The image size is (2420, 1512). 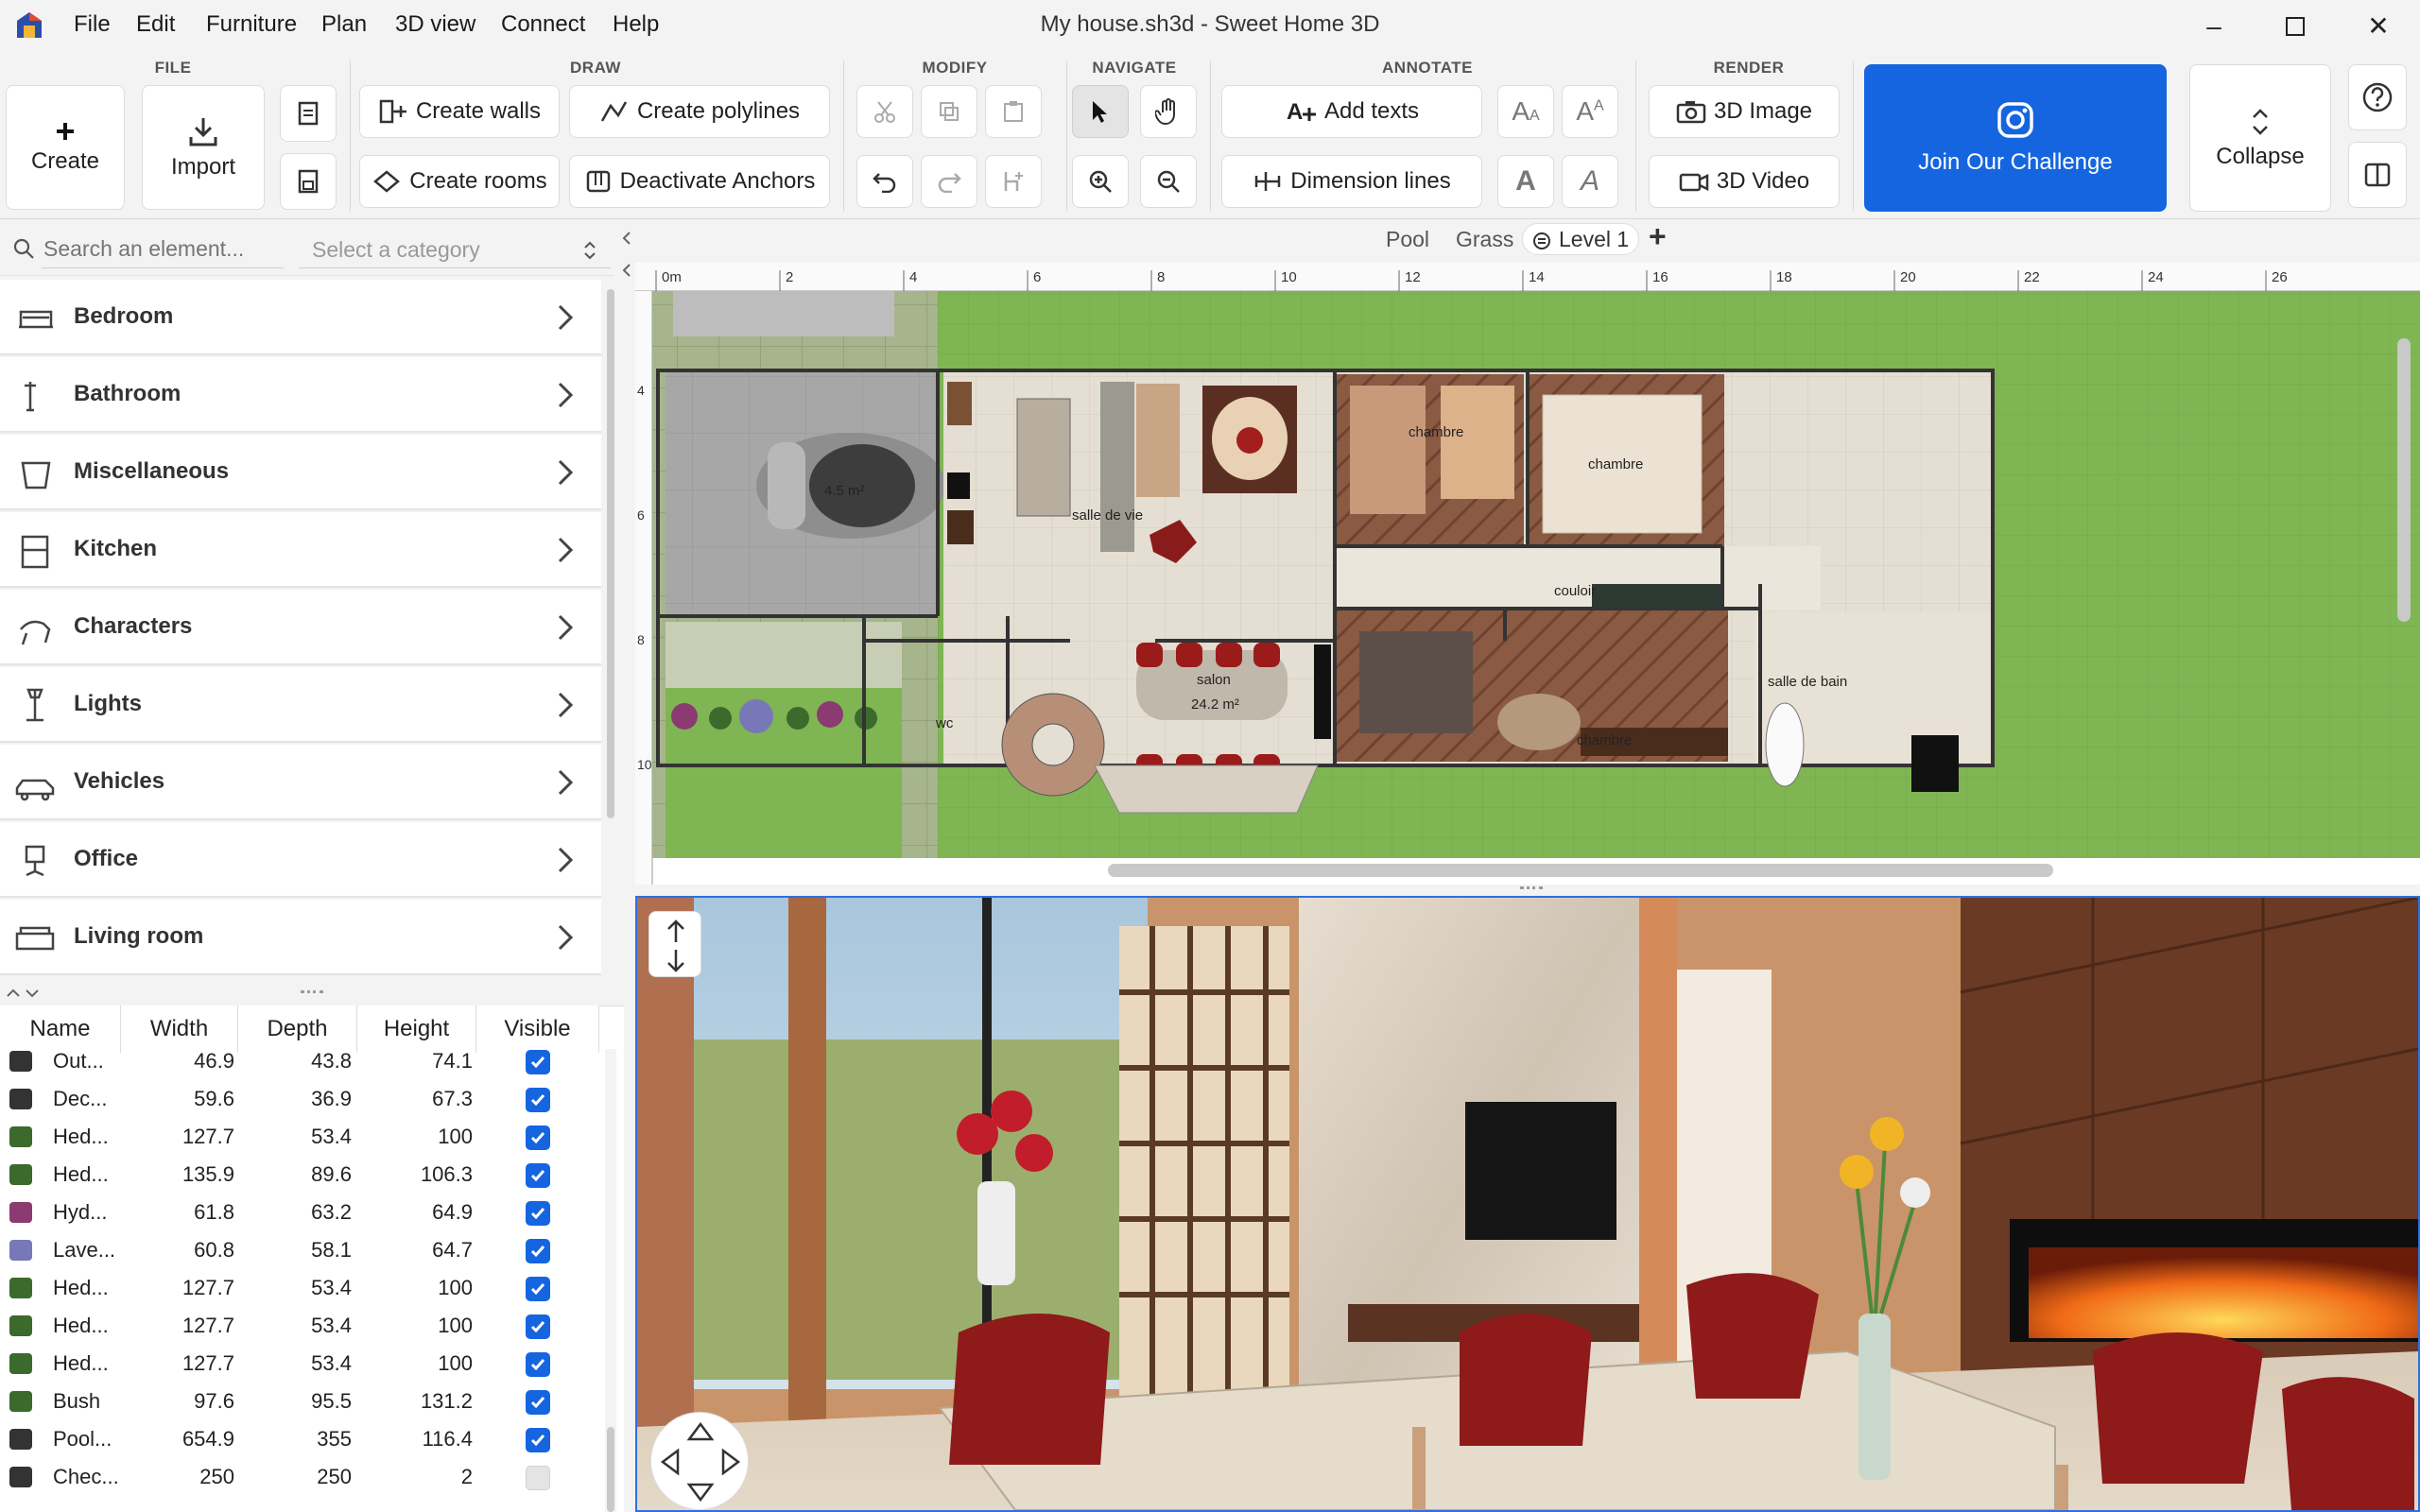 I want to click on cell-depth: 53.4, so click(x=331, y=1287).